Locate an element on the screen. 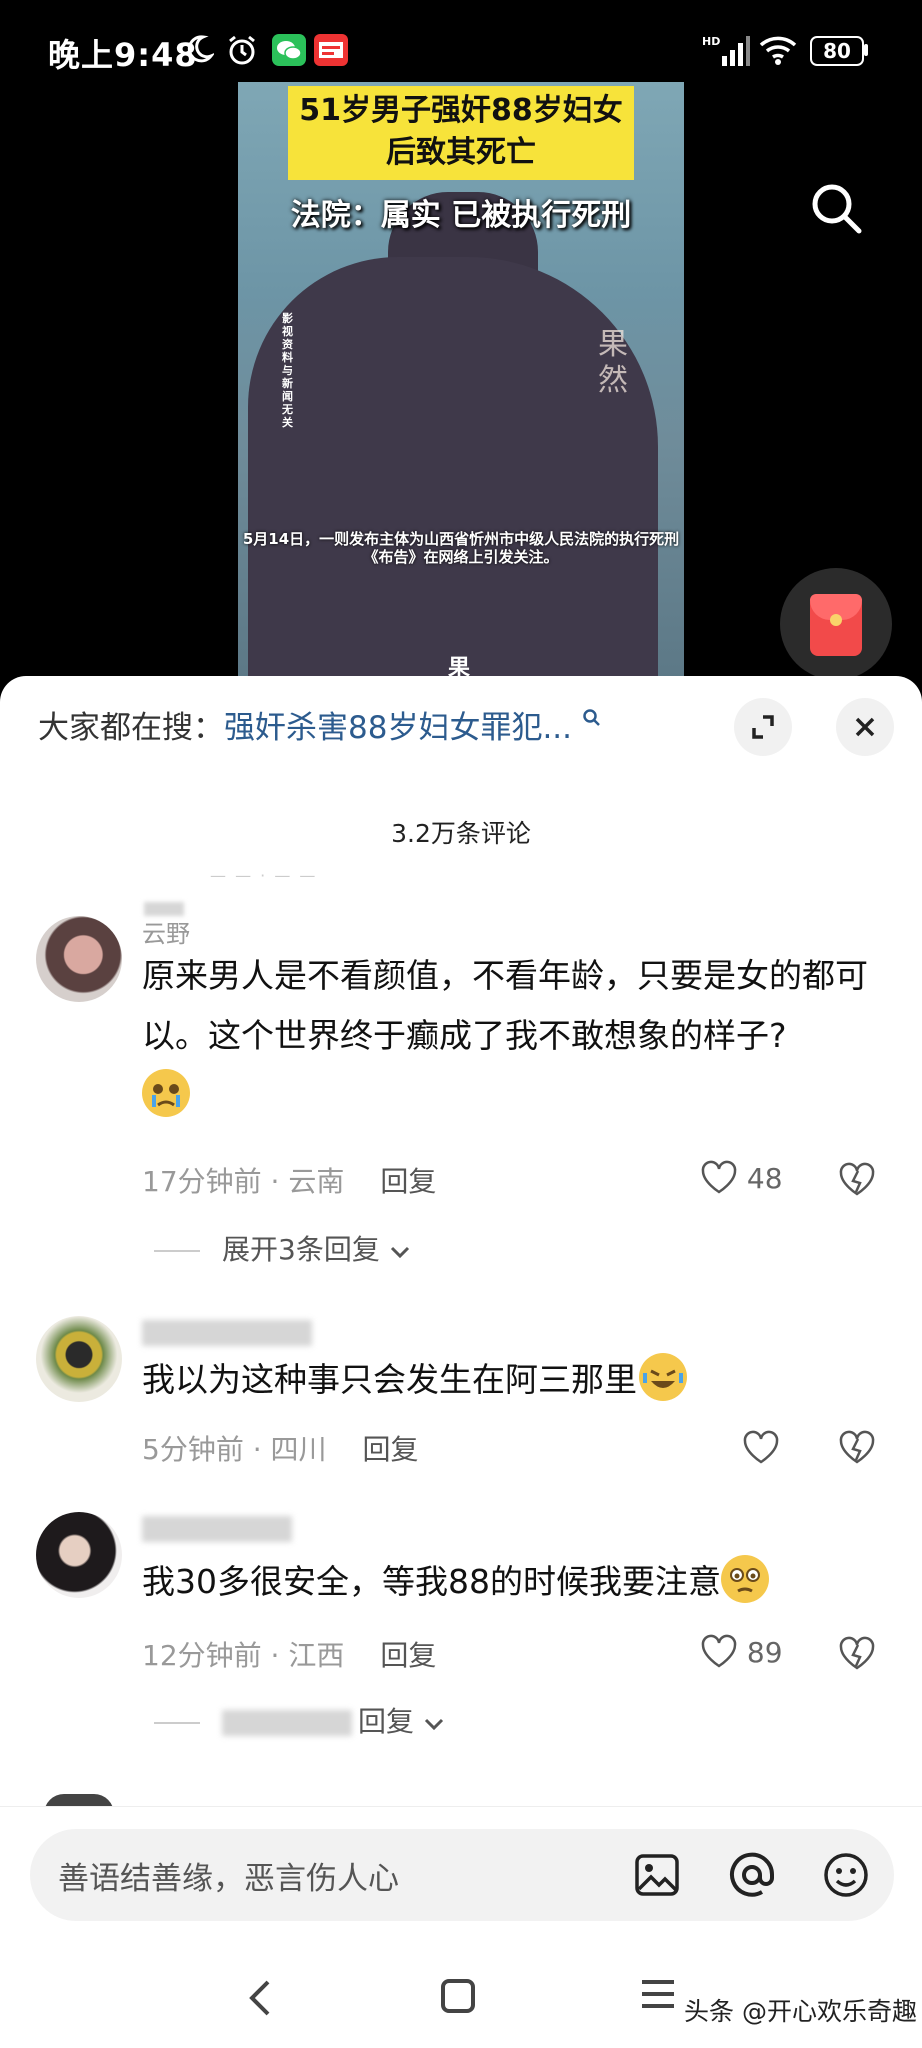 This screenshot has width=922, height=2048. comment-username: 云野 is located at coordinates (166, 925).